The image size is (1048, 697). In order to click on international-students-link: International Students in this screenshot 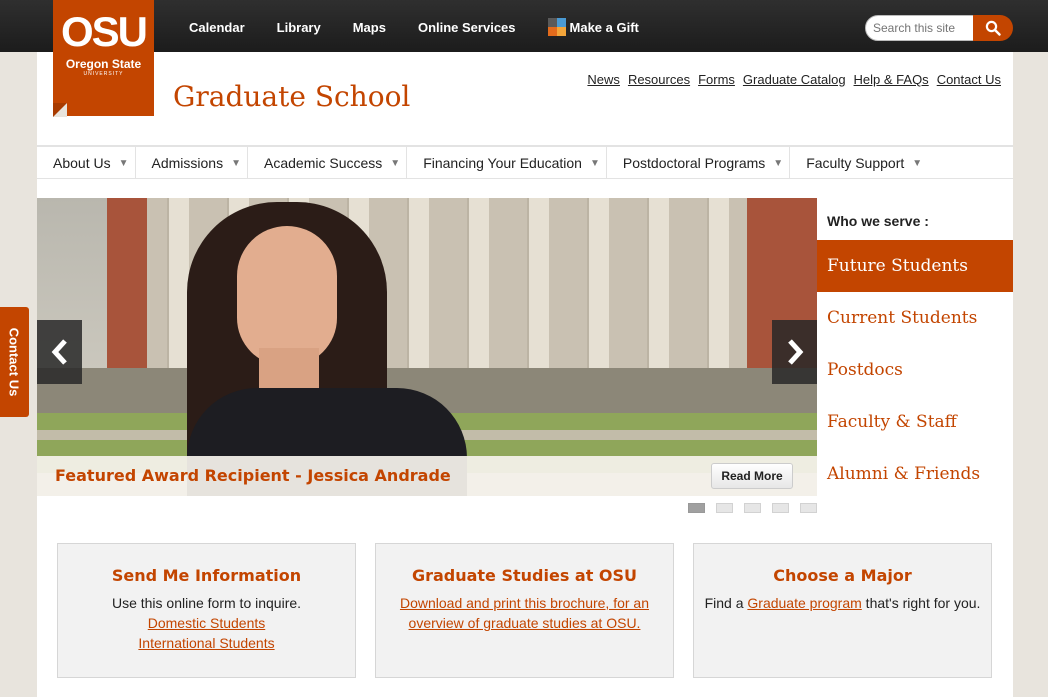, I will do `click(206, 643)`.